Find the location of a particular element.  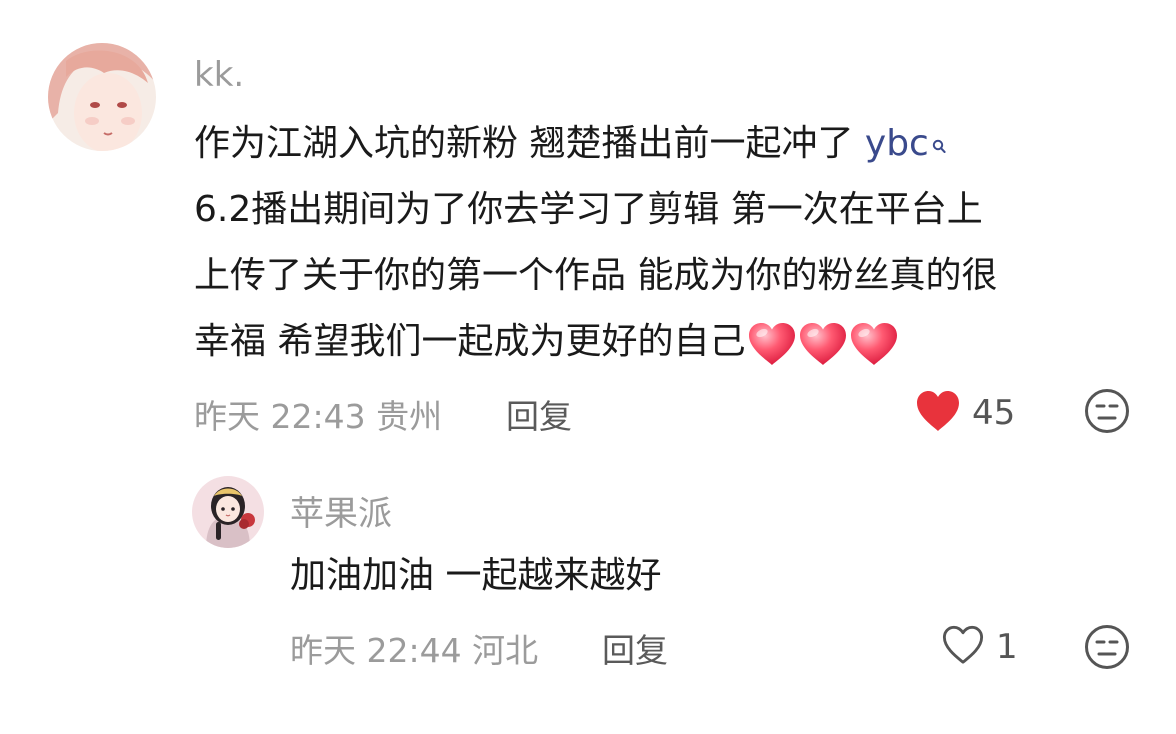

like-count: 45 is located at coordinates (994, 413).